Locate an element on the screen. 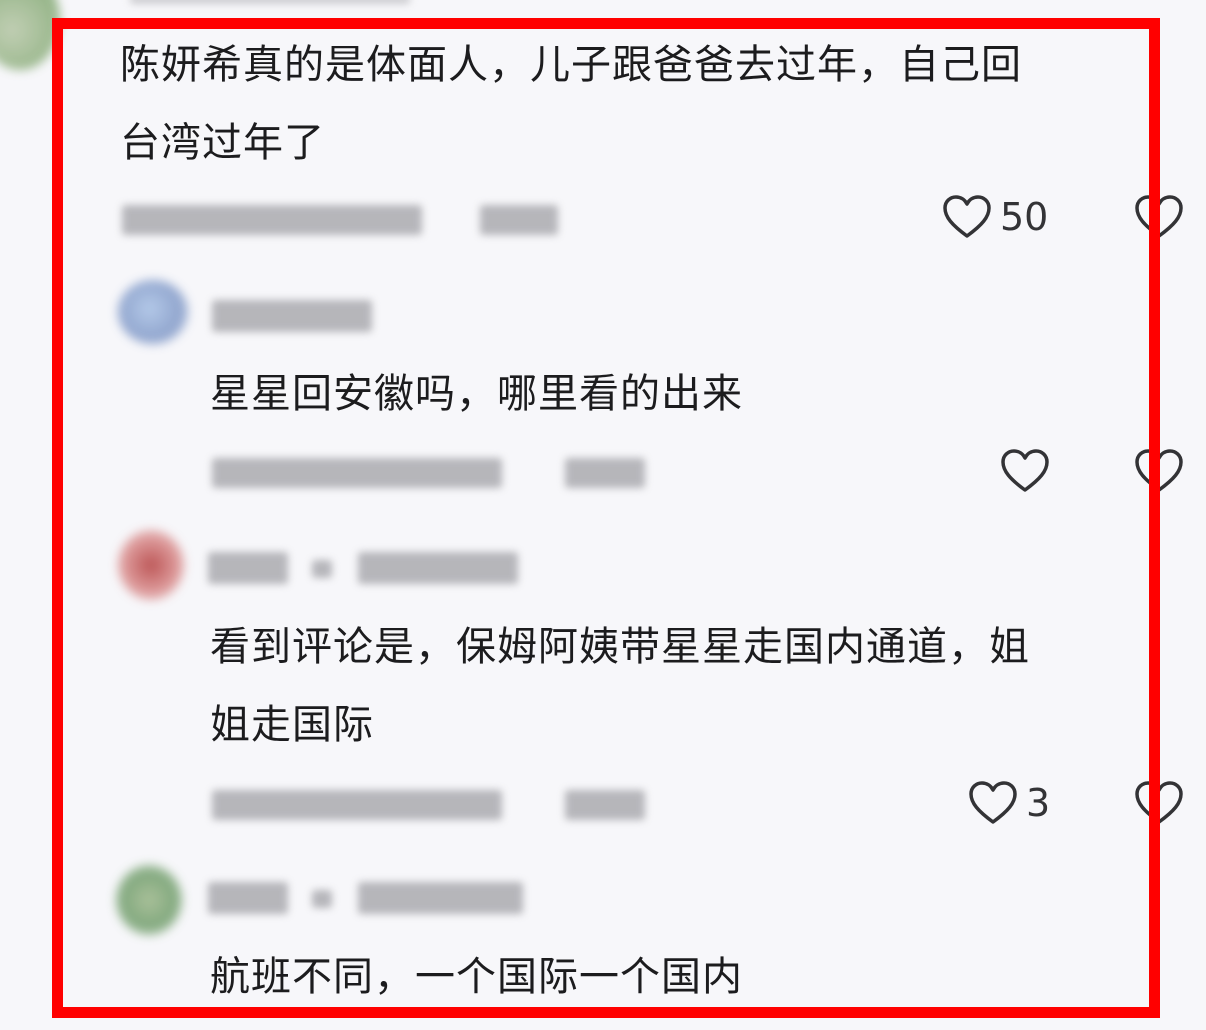 The image size is (1206, 1030). like-button is located at coordinates (1029, 471).